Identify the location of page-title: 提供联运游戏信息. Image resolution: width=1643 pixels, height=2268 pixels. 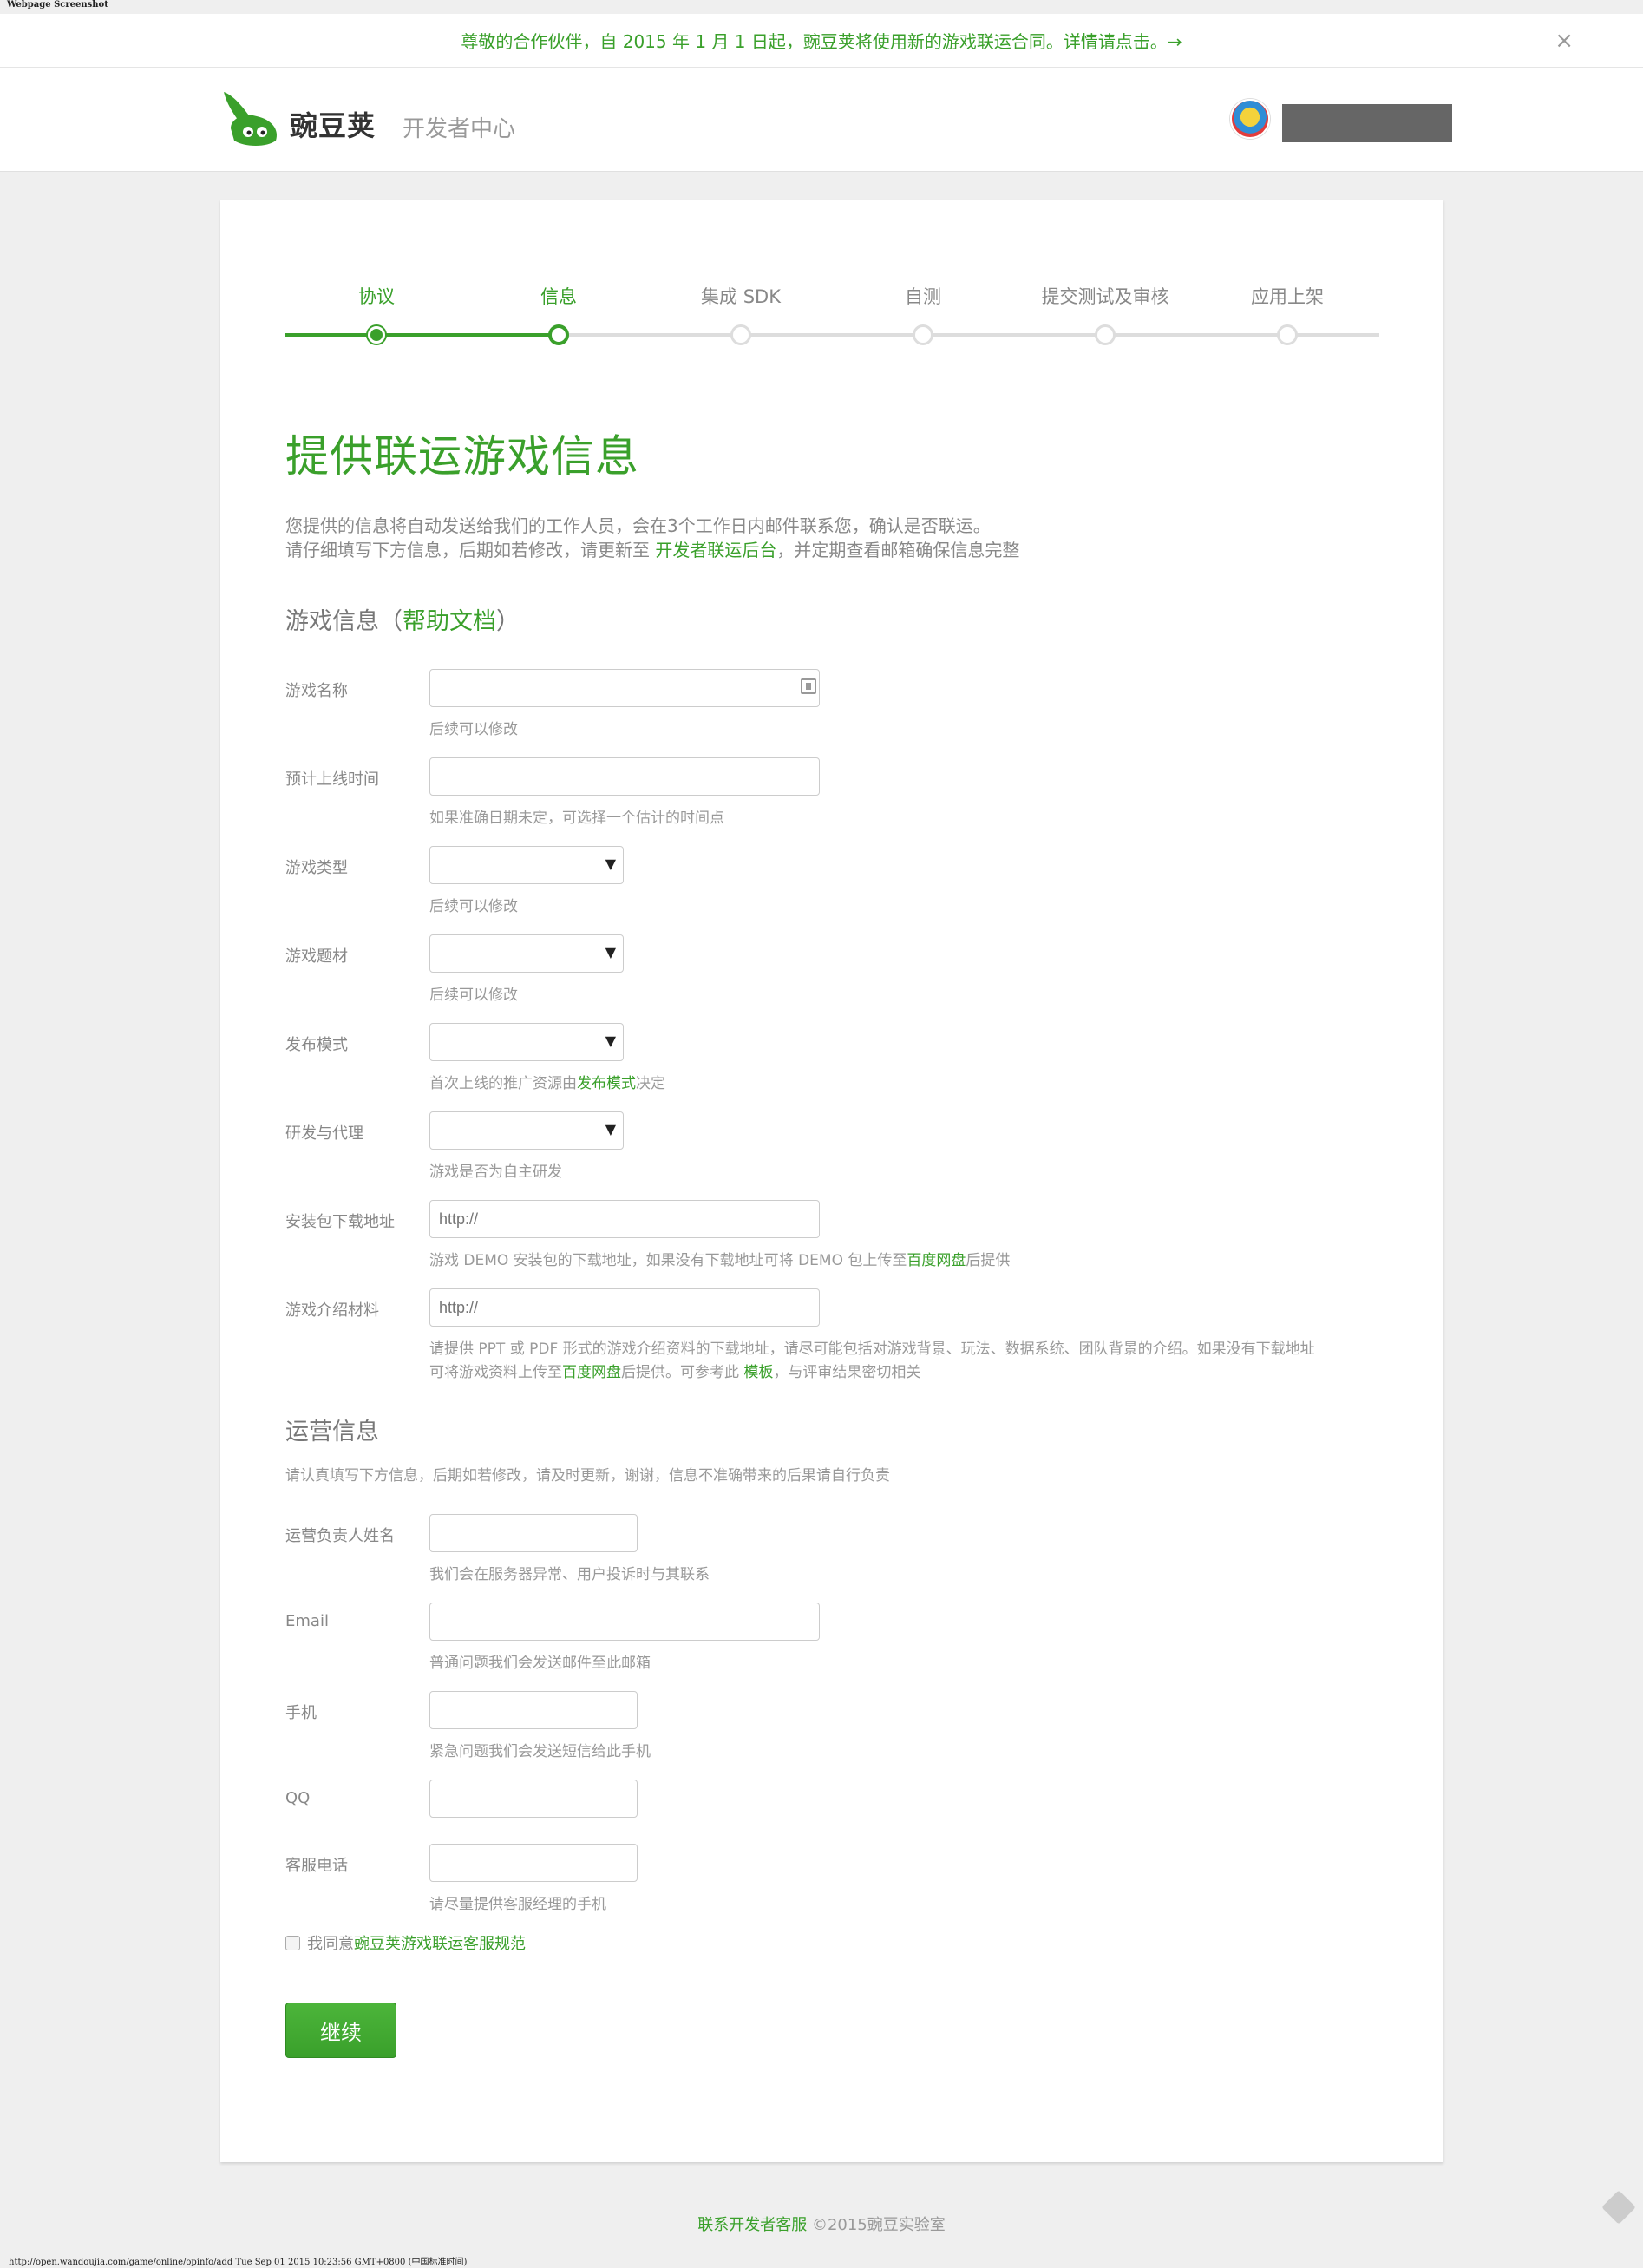
(462, 456).